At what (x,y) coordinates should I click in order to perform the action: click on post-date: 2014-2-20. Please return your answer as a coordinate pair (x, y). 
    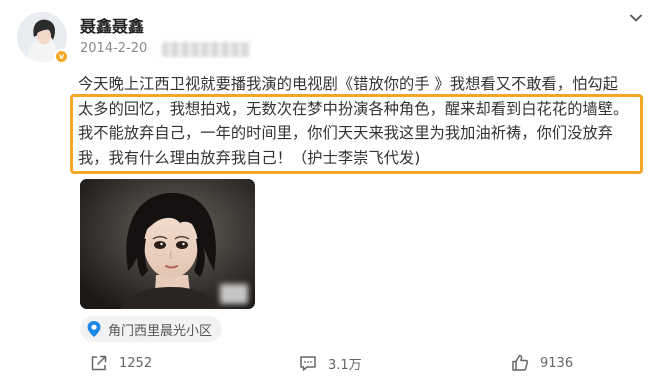
    Looking at the image, I should click on (113, 48).